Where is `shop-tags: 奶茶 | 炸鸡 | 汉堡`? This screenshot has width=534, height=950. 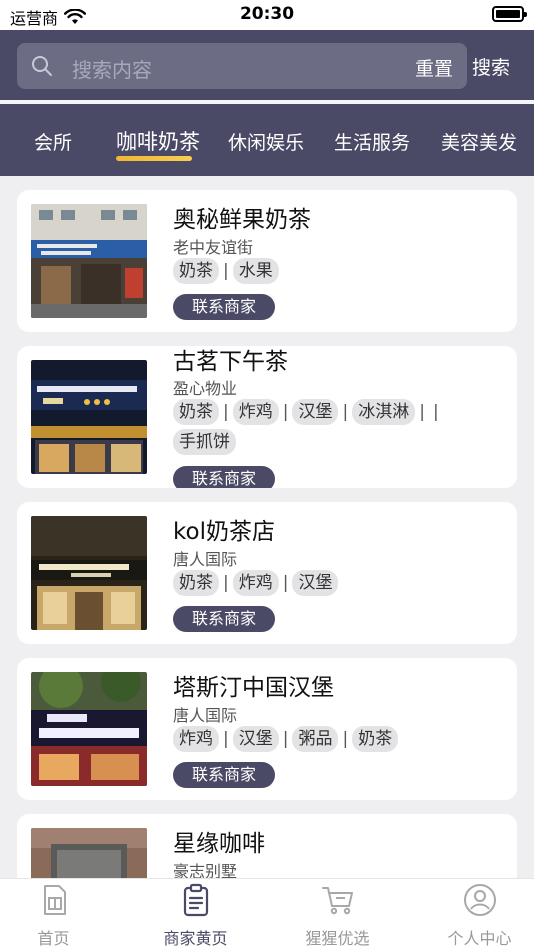 shop-tags: 奶茶 | 炸鸡 | 汉堡 is located at coordinates (338, 583).